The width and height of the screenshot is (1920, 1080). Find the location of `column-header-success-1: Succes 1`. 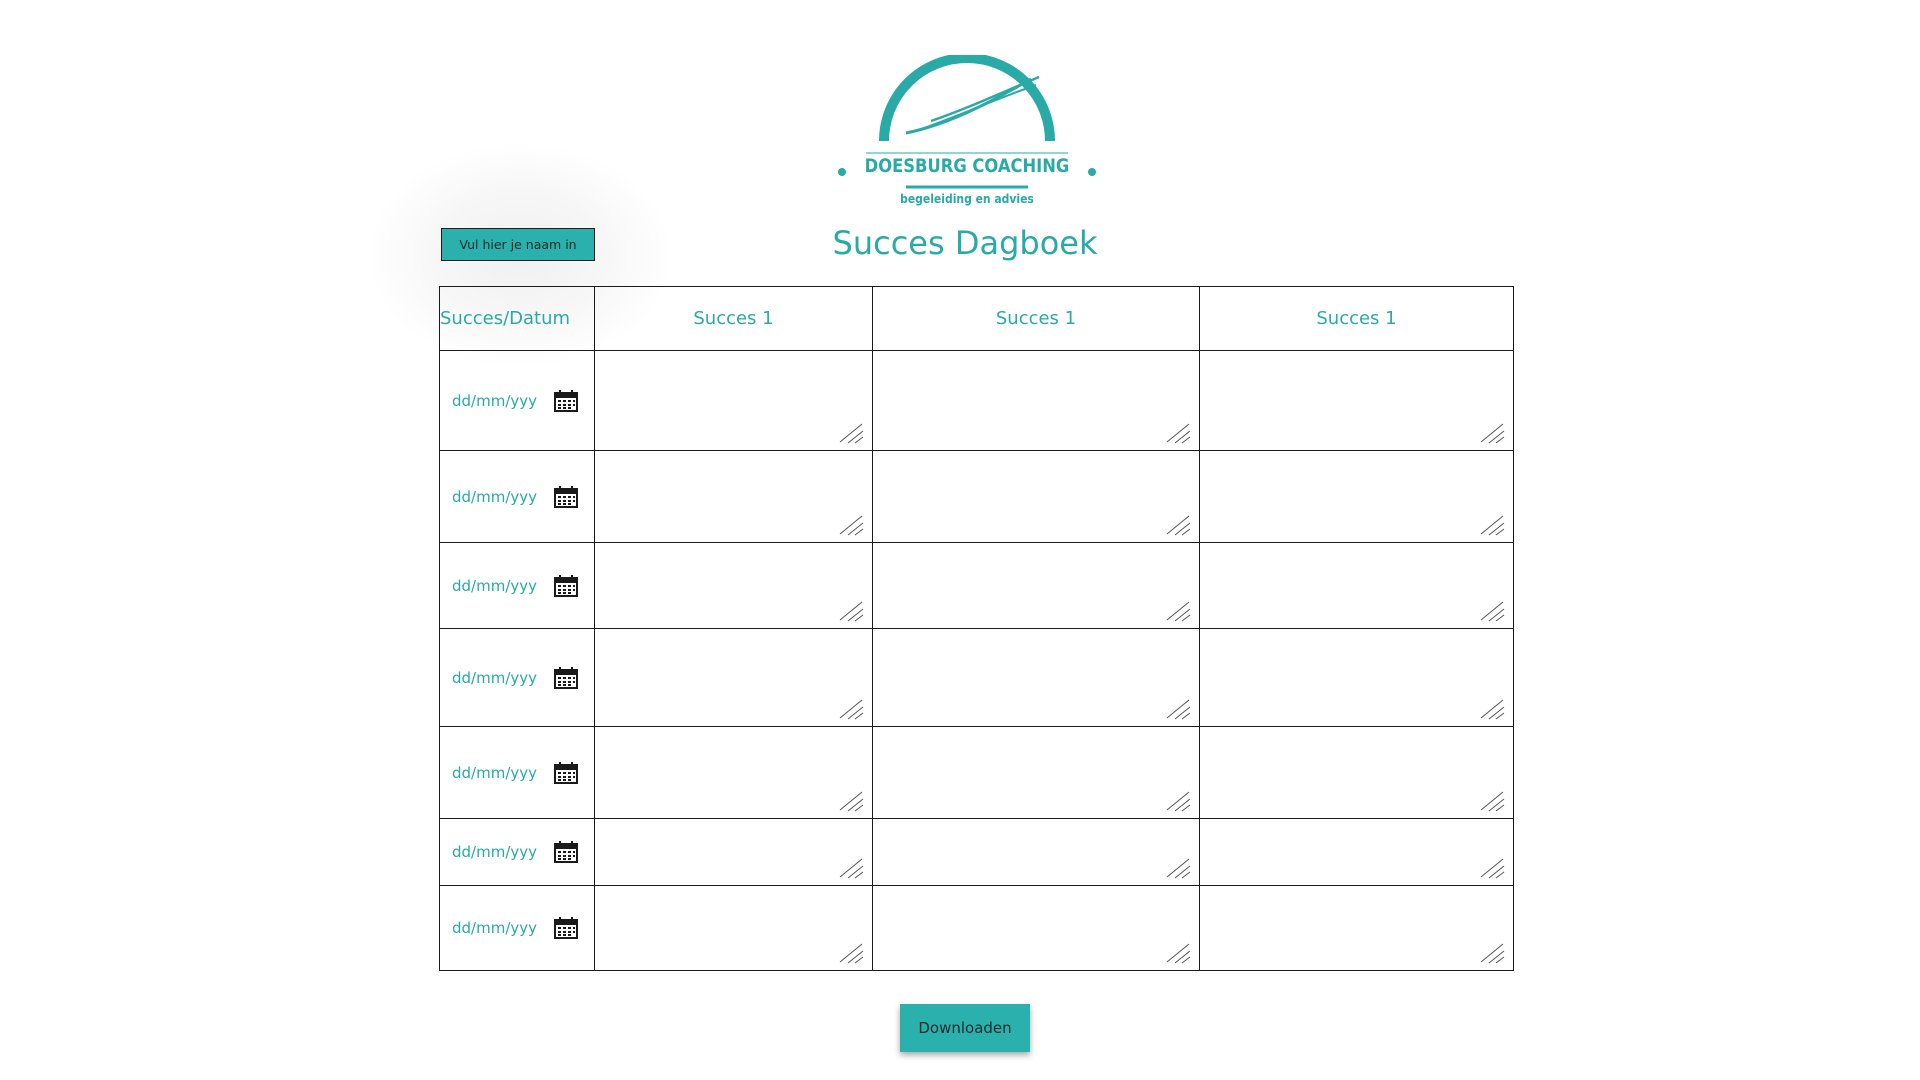

column-header-success-1: Succes 1 is located at coordinates (733, 318).